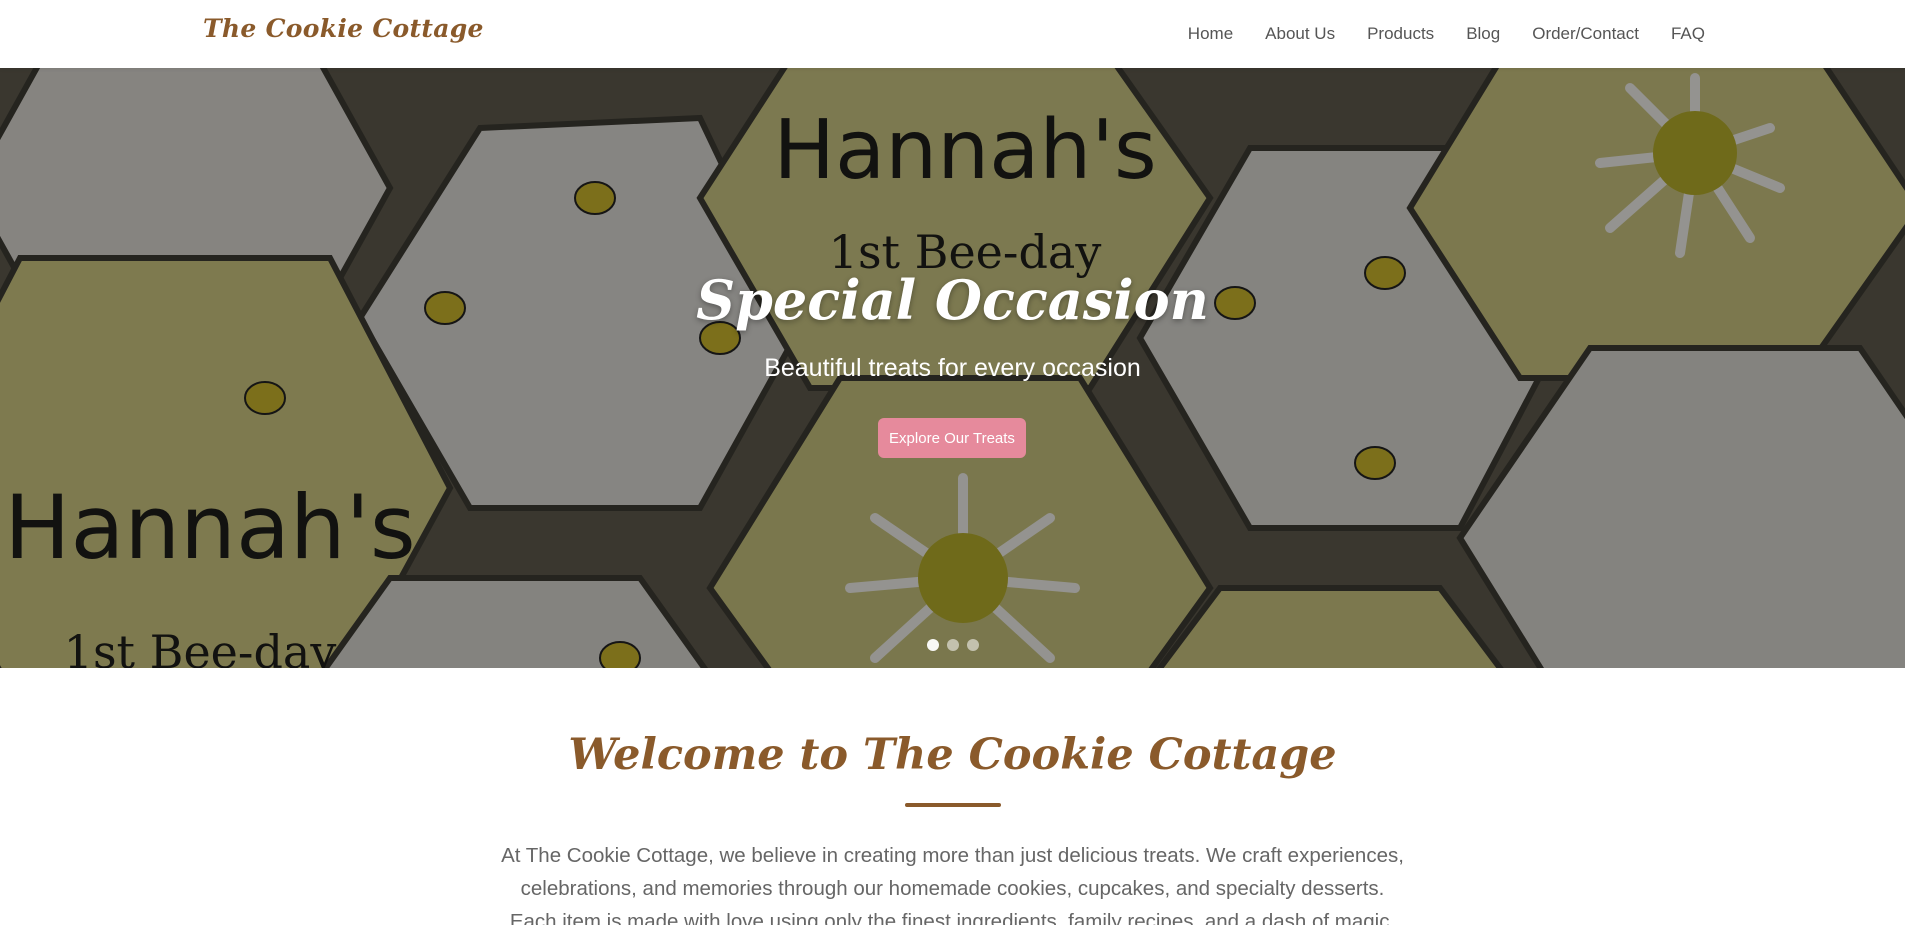 This screenshot has height=925, width=1905. What do you see at coordinates (952, 438) in the screenshot?
I see `explore-treats-button: Explore Our Treats` at bounding box center [952, 438].